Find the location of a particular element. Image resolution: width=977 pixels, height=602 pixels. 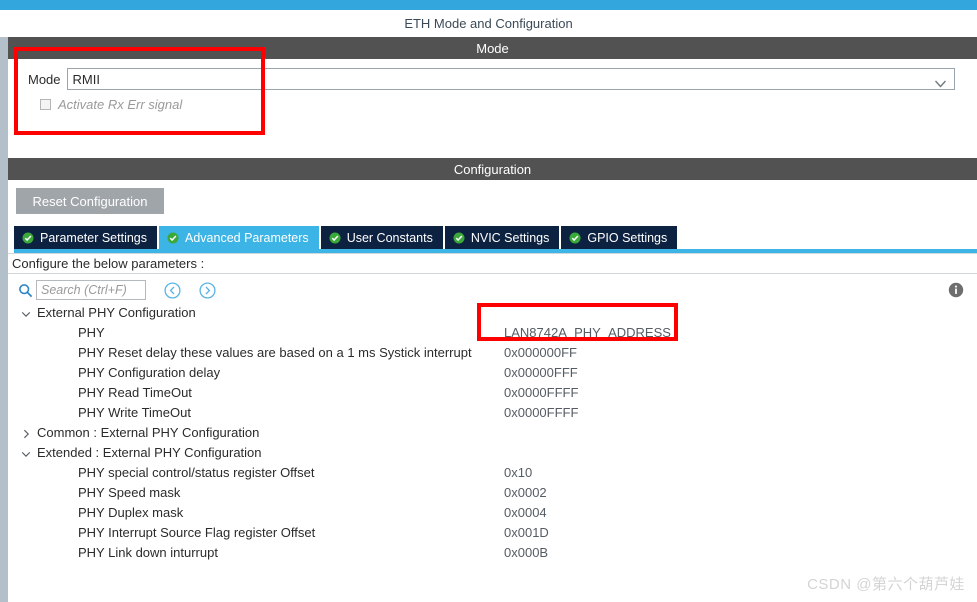

tree-group-label: Common : External PHY Configuration is located at coordinates (148, 432).